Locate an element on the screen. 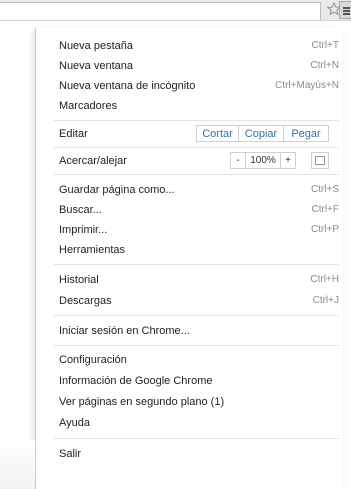 This screenshot has width=351, height=489. menu-item-downloads: Descargas Ctrl+J is located at coordinates (189, 301).